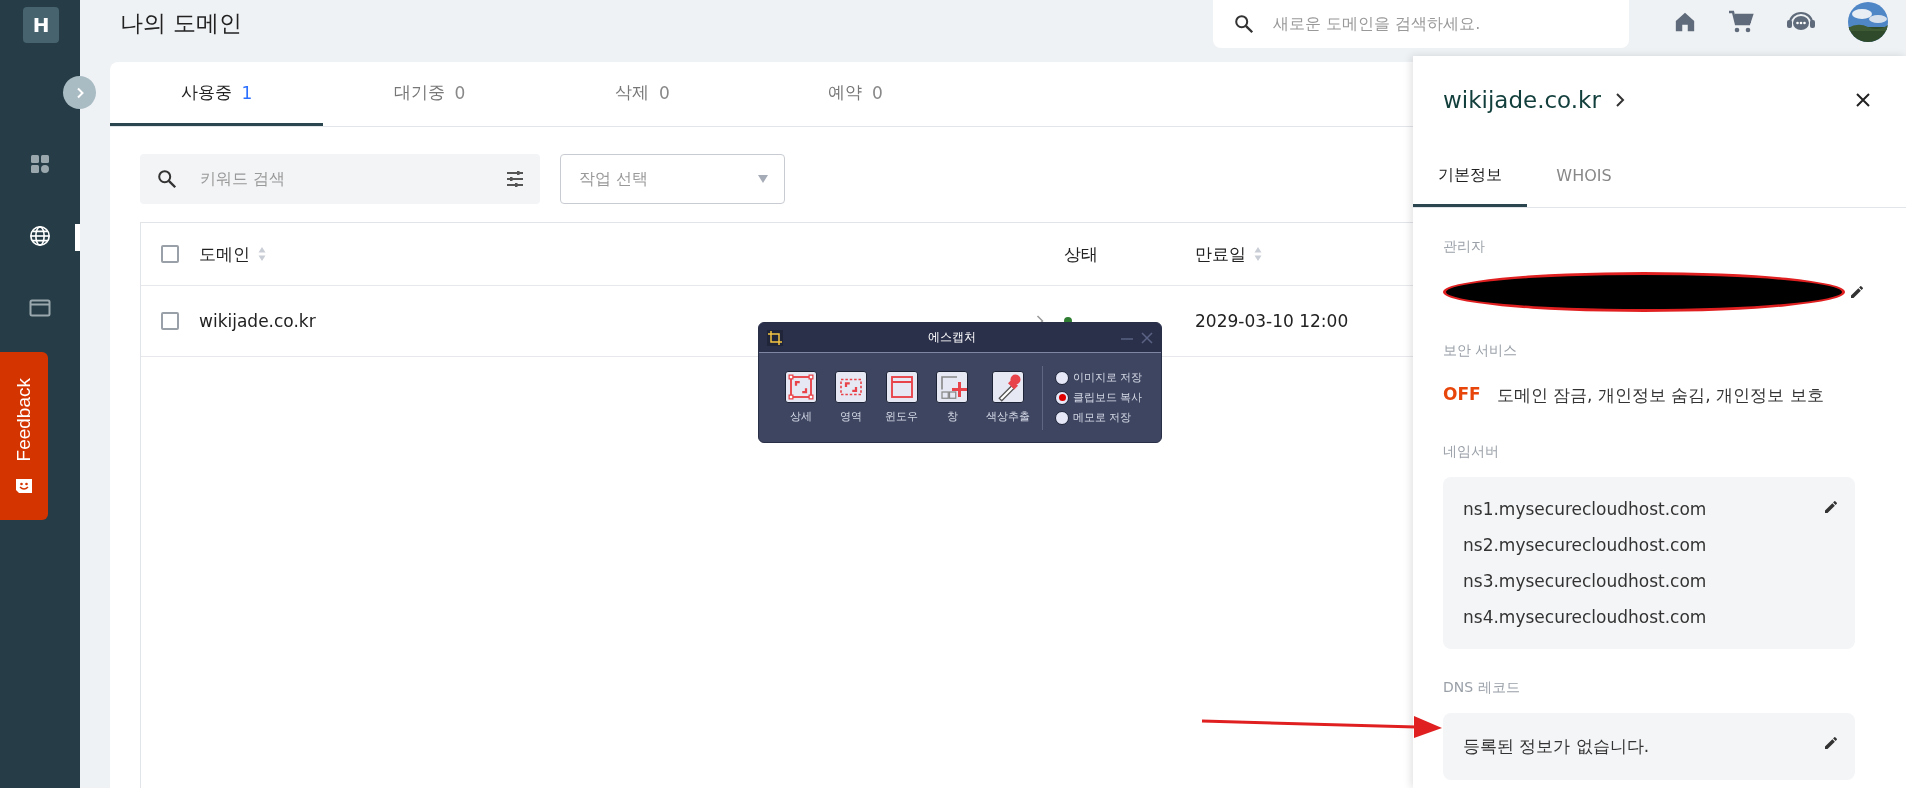 This screenshot has width=1906, height=788. I want to click on region-icon, so click(851, 387).